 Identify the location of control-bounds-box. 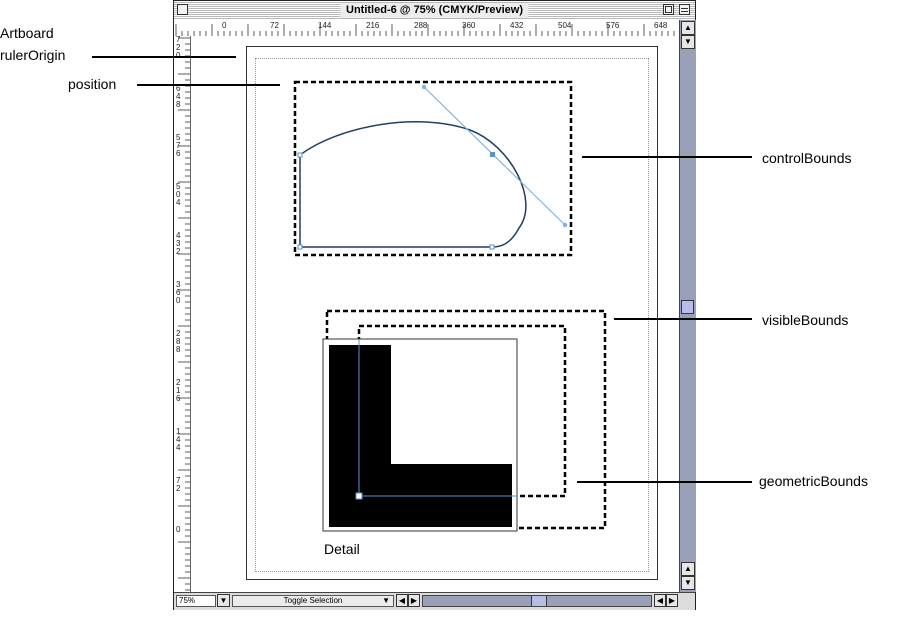
(433, 168).